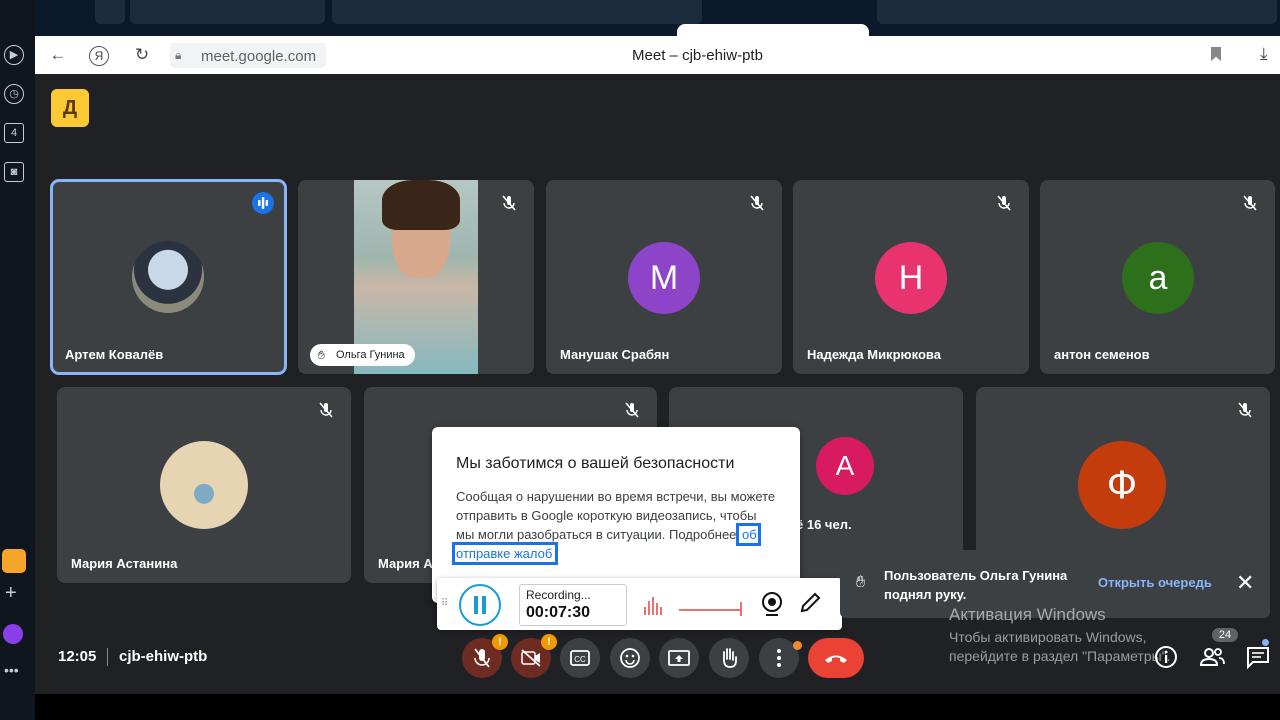 Image resolution: width=1280 pixels, height=720 pixels. What do you see at coordinates (836, 658) in the screenshot?
I see `end-call-button` at bounding box center [836, 658].